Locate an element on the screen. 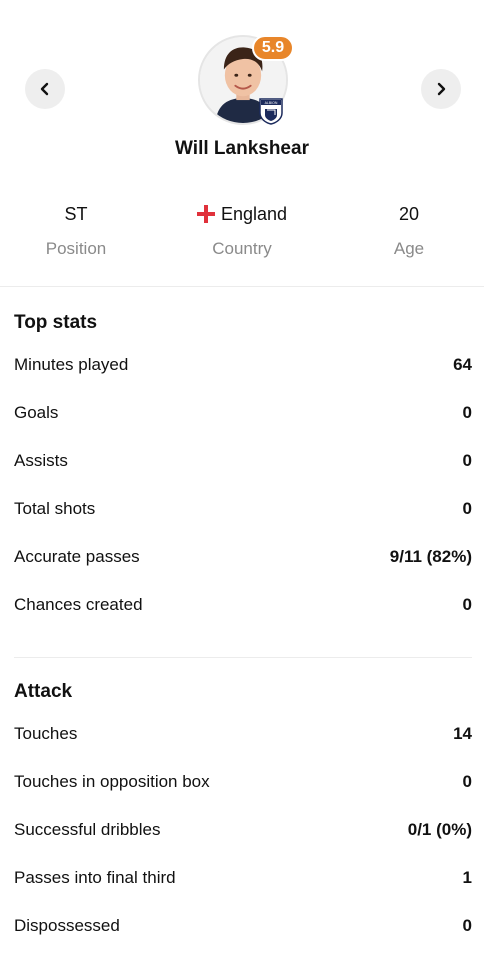 The width and height of the screenshot is (484, 960). section-divider is located at coordinates (243, 657).